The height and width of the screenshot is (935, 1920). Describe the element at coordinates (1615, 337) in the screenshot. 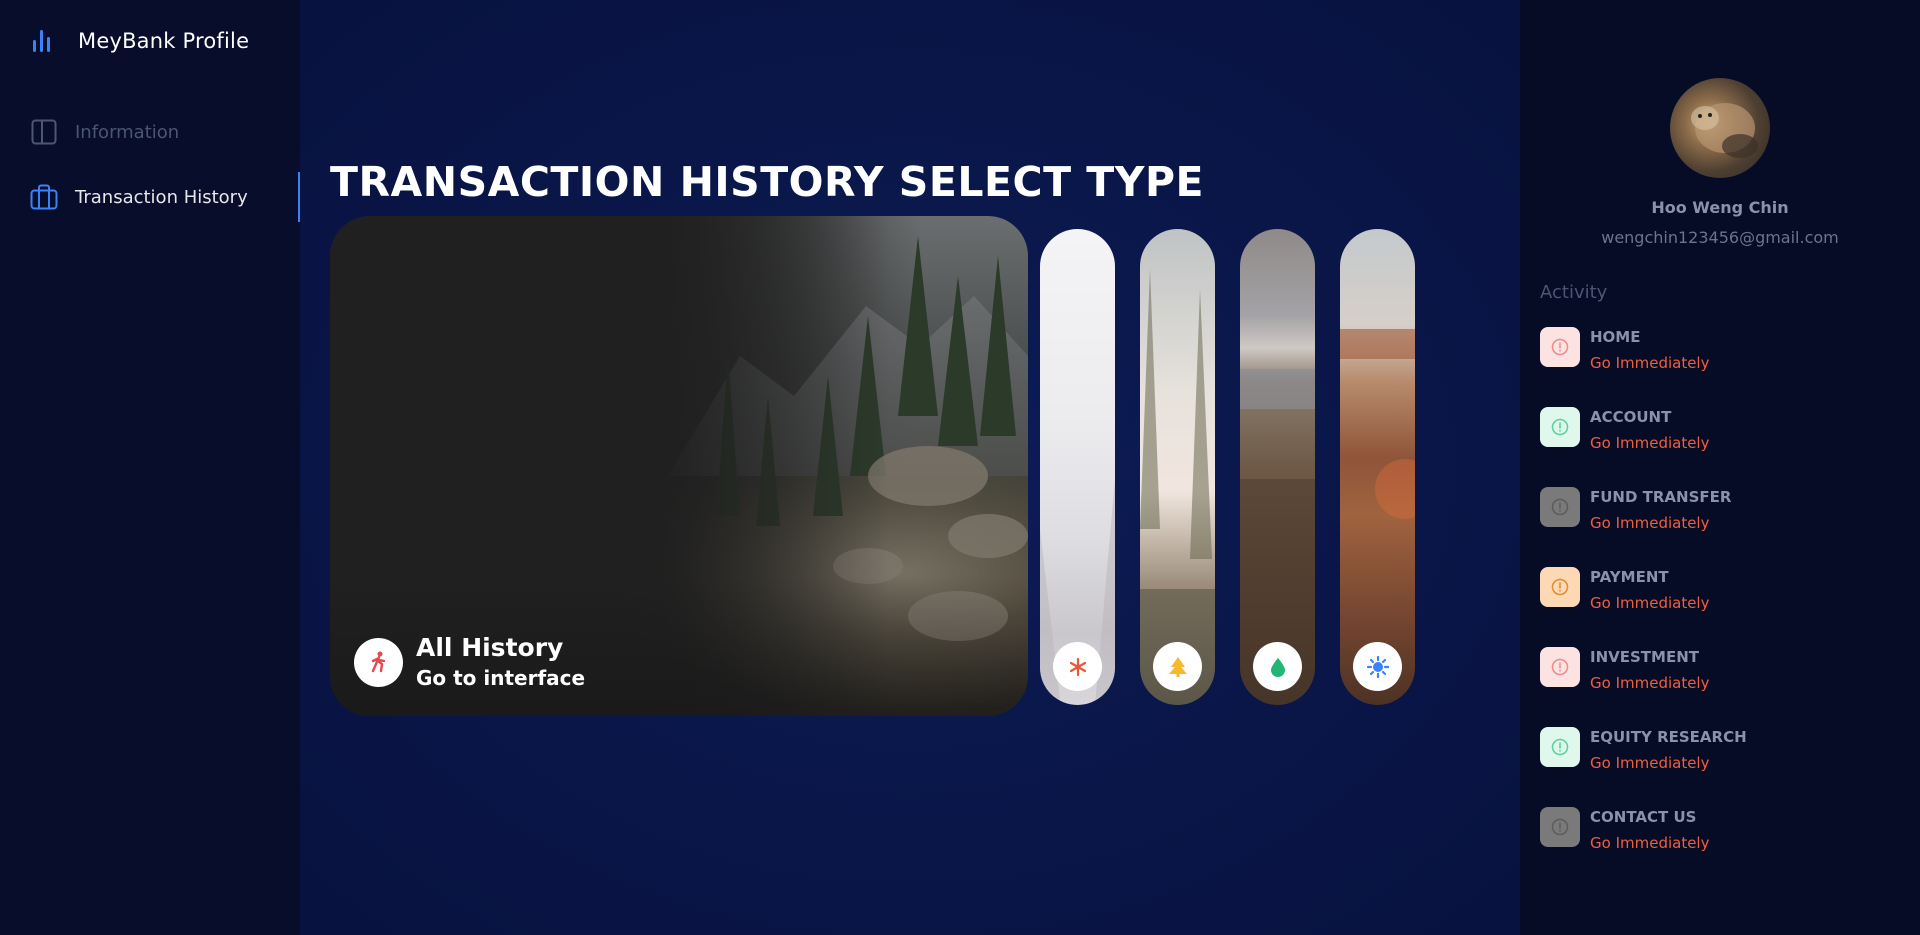

I see `activity-label: HOME` at that location.